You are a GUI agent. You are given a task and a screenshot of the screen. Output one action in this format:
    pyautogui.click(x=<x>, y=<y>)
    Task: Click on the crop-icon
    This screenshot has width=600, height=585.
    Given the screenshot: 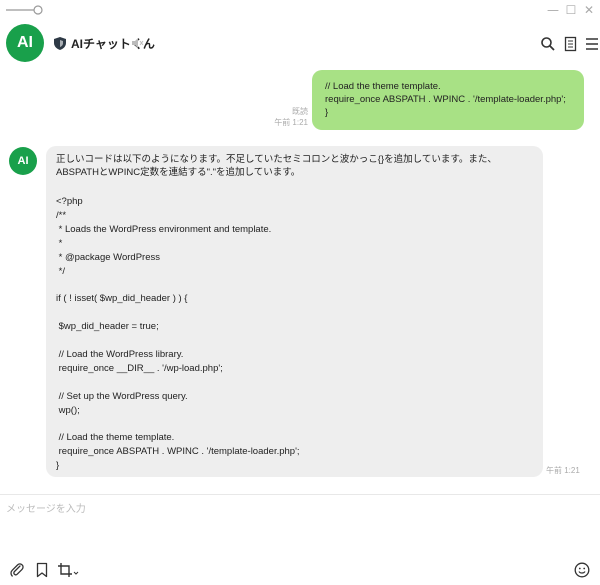 What is the action you would take?
    pyautogui.click(x=68, y=570)
    